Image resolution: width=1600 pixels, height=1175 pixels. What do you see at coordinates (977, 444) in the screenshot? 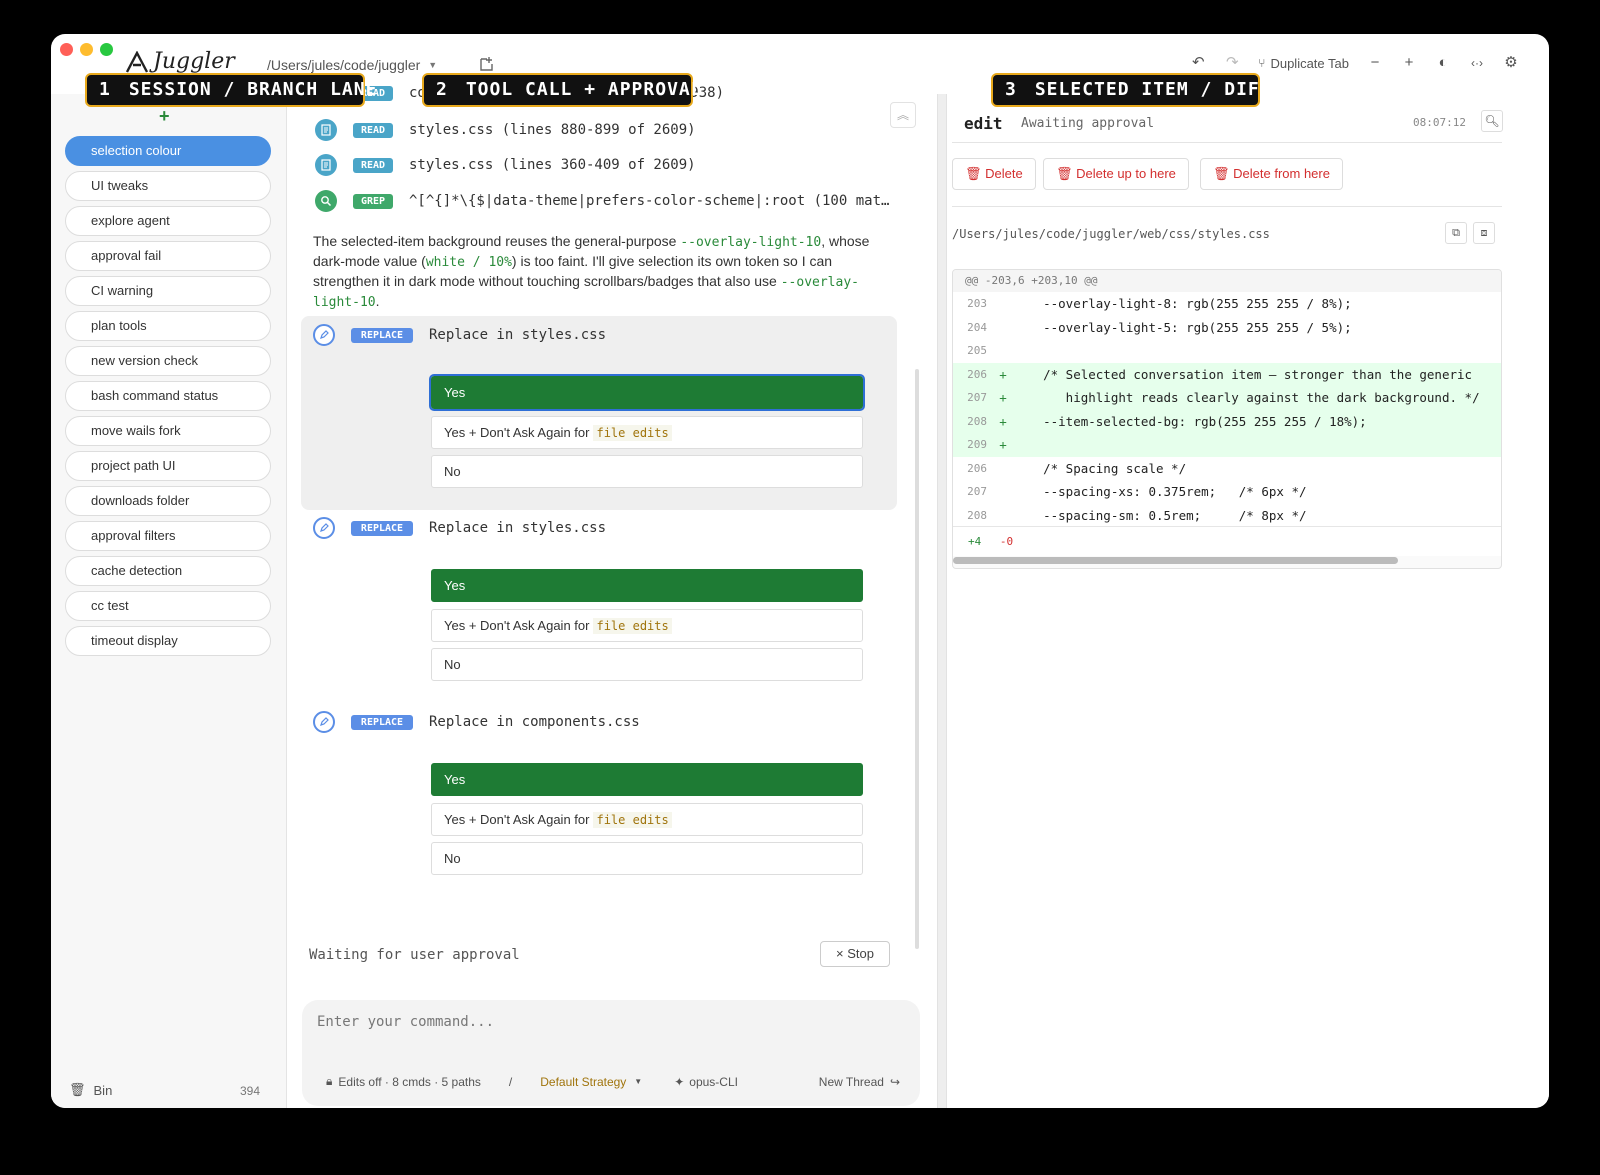
I see `line-number: 209` at bounding box center [977, 444].